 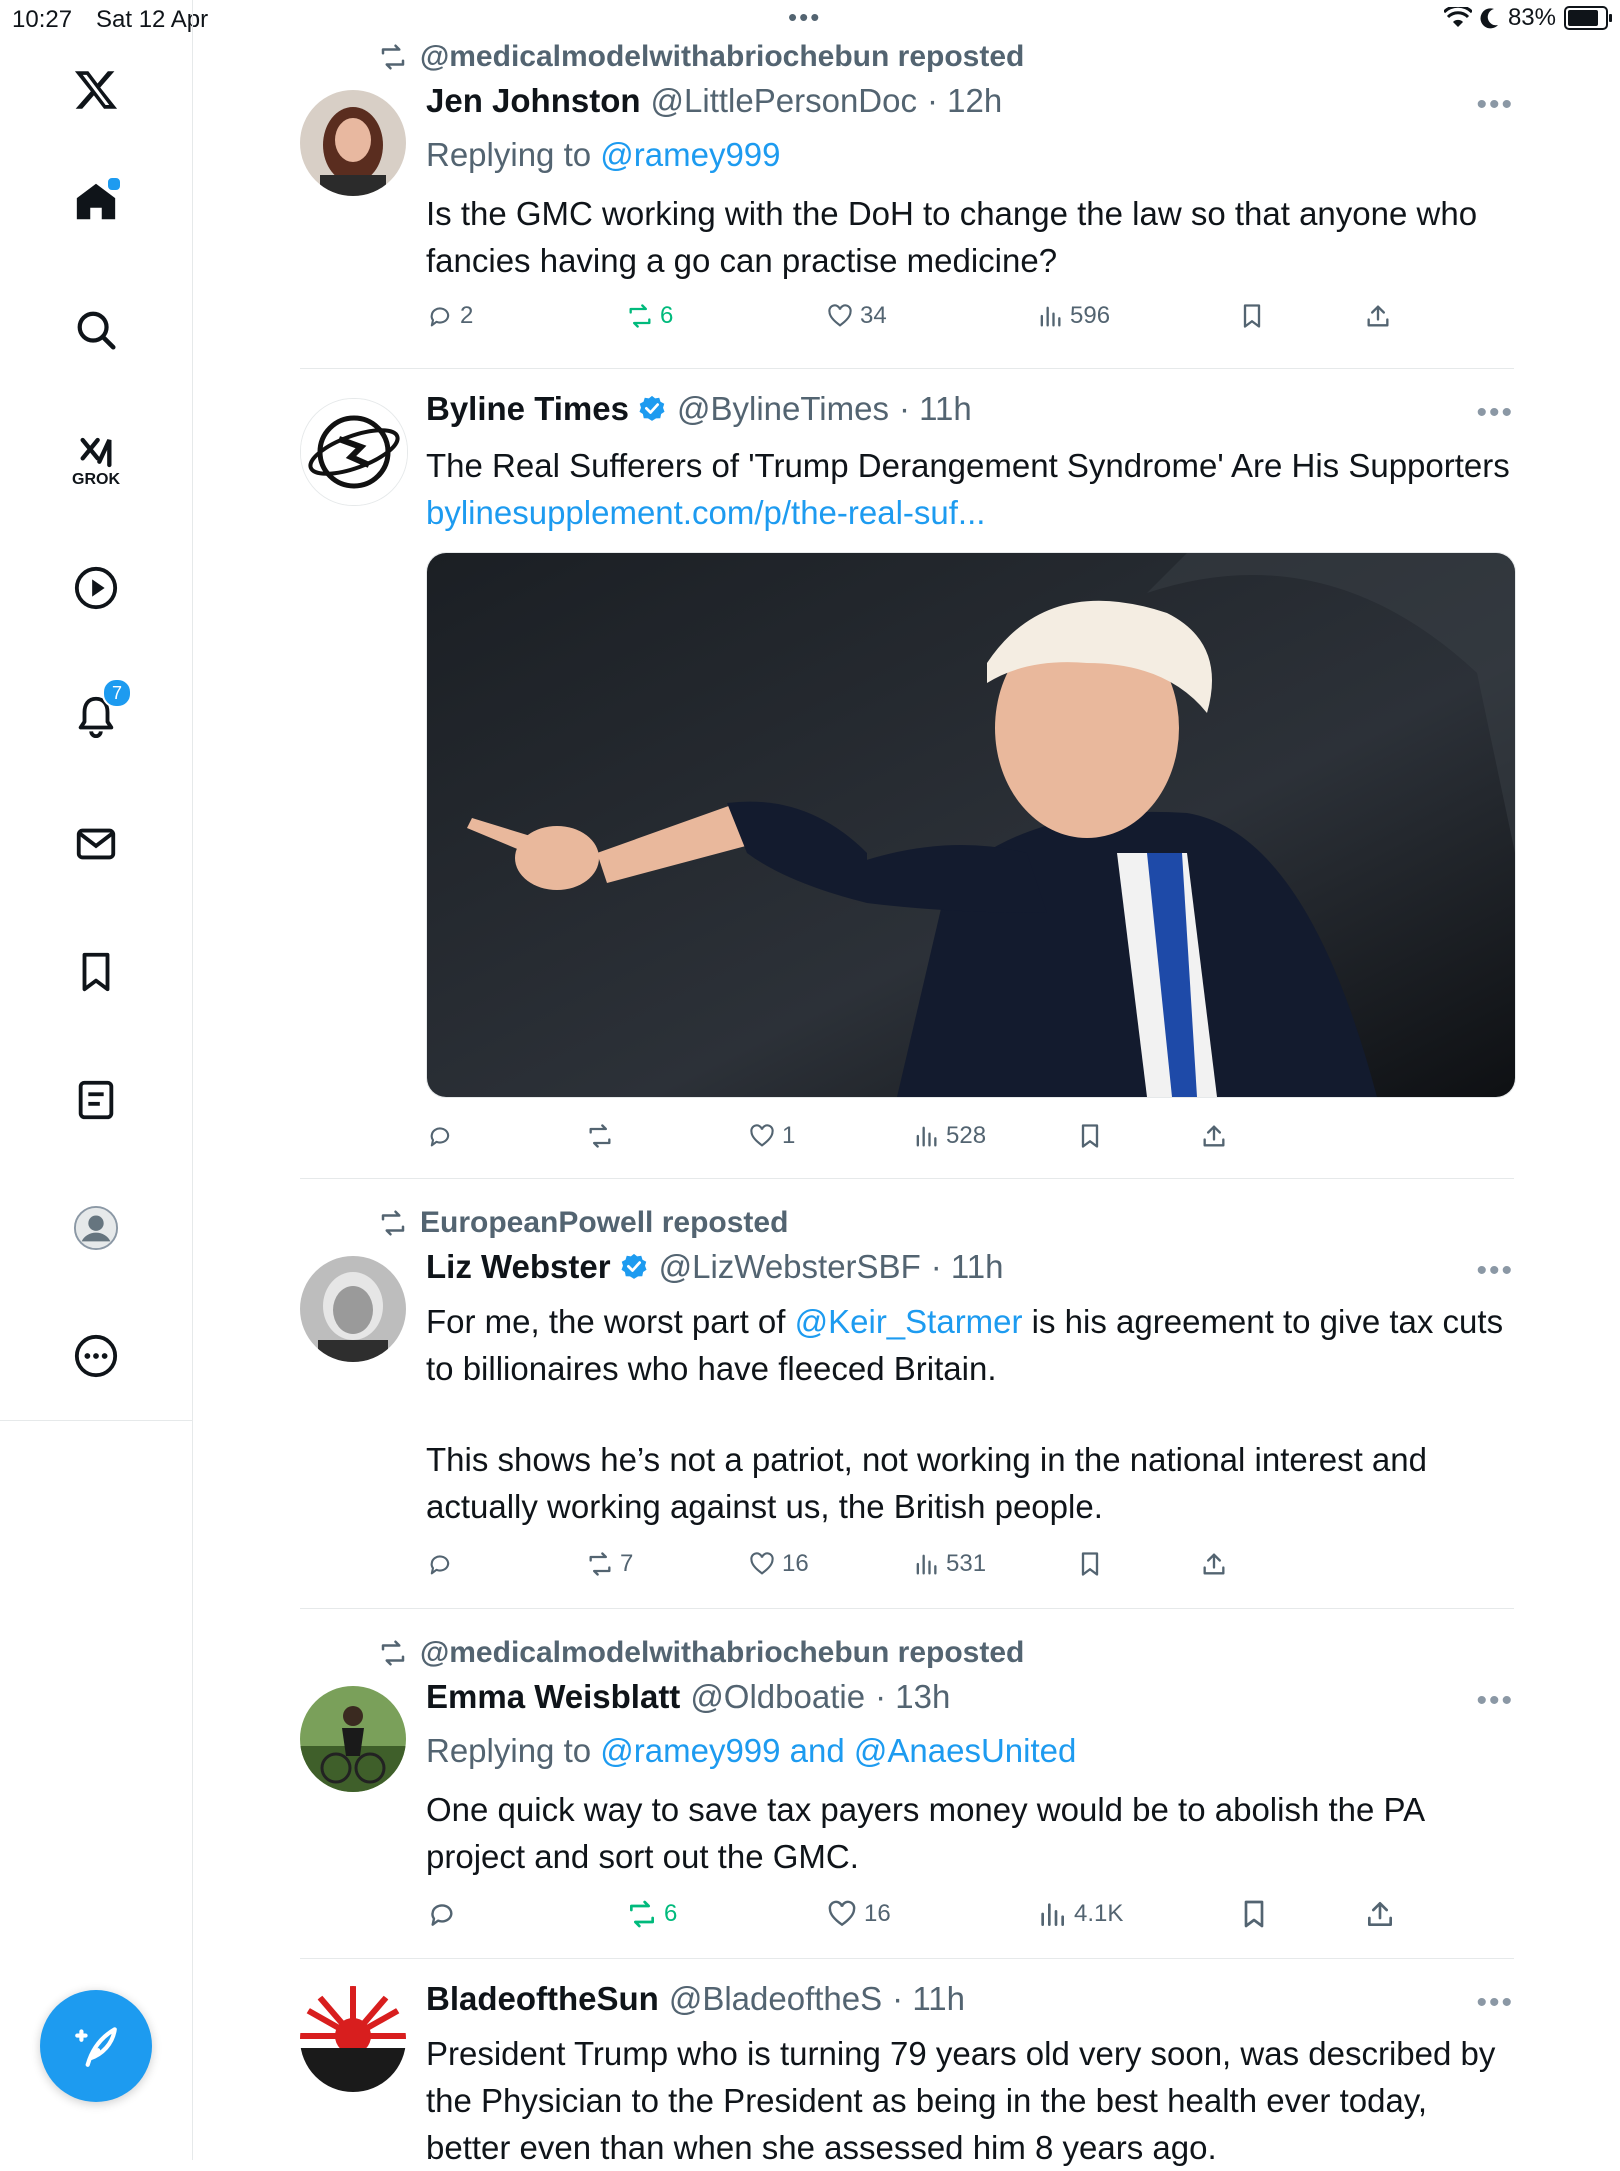 What do you see at coordinates (783, 409) in the screenshot?
I see `author-handle: @BylineTimes` at bounding box center [783, 409].